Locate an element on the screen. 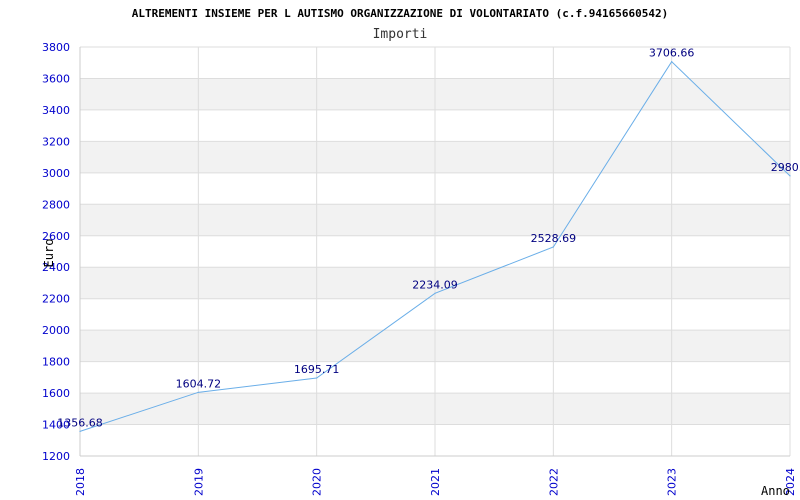 The height and width of the screenshot is (500, 800). data-label: 1604.72 is located at coordinates (199, 383).